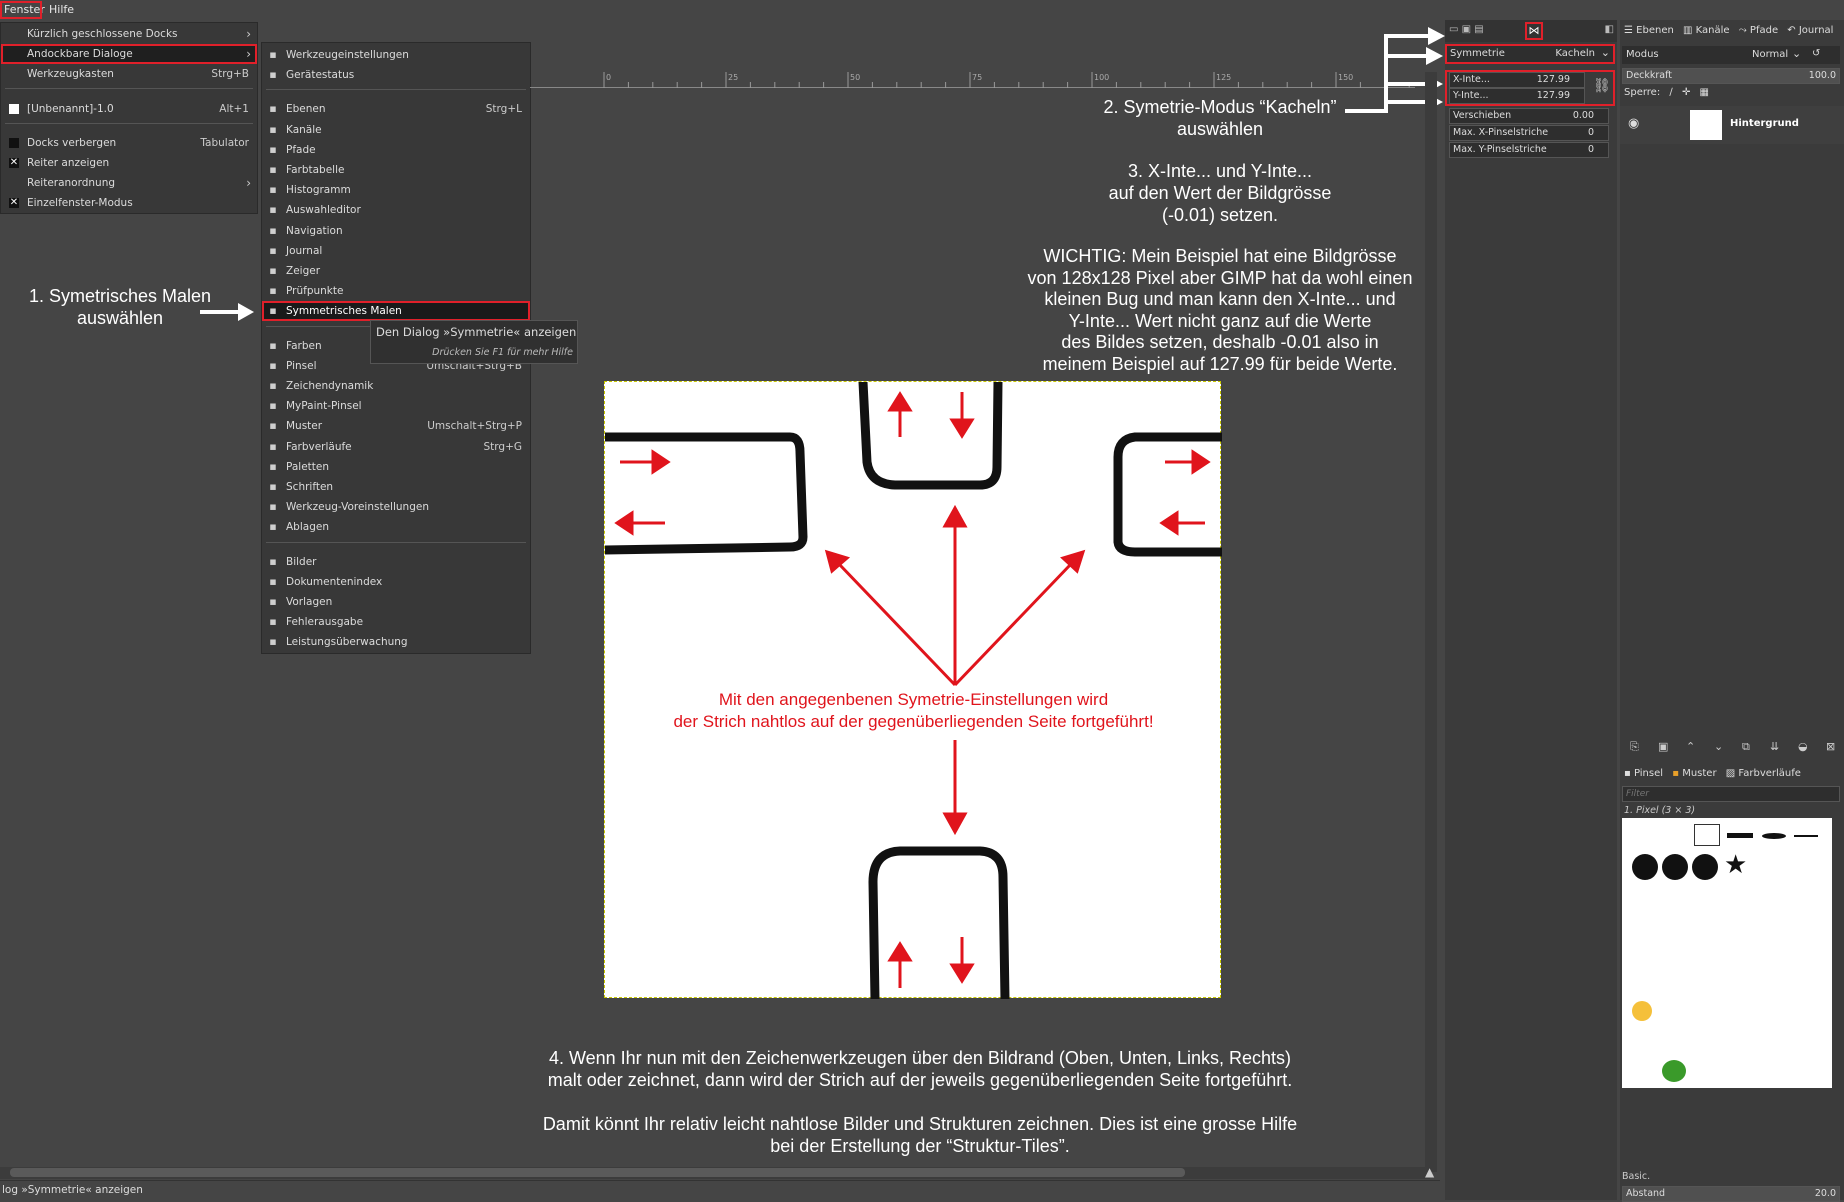 The image size is (1844, 1202). I want to click on y-interval-field: Y-Inte... 127.99, so click(1517, 96).